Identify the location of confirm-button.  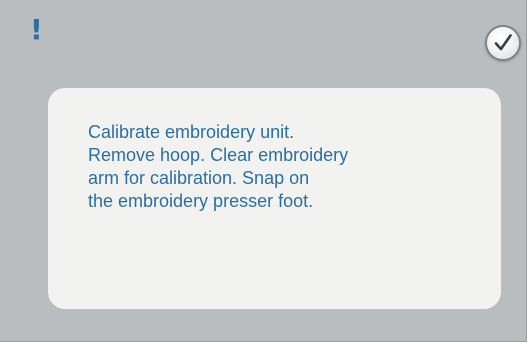
(503, 43).